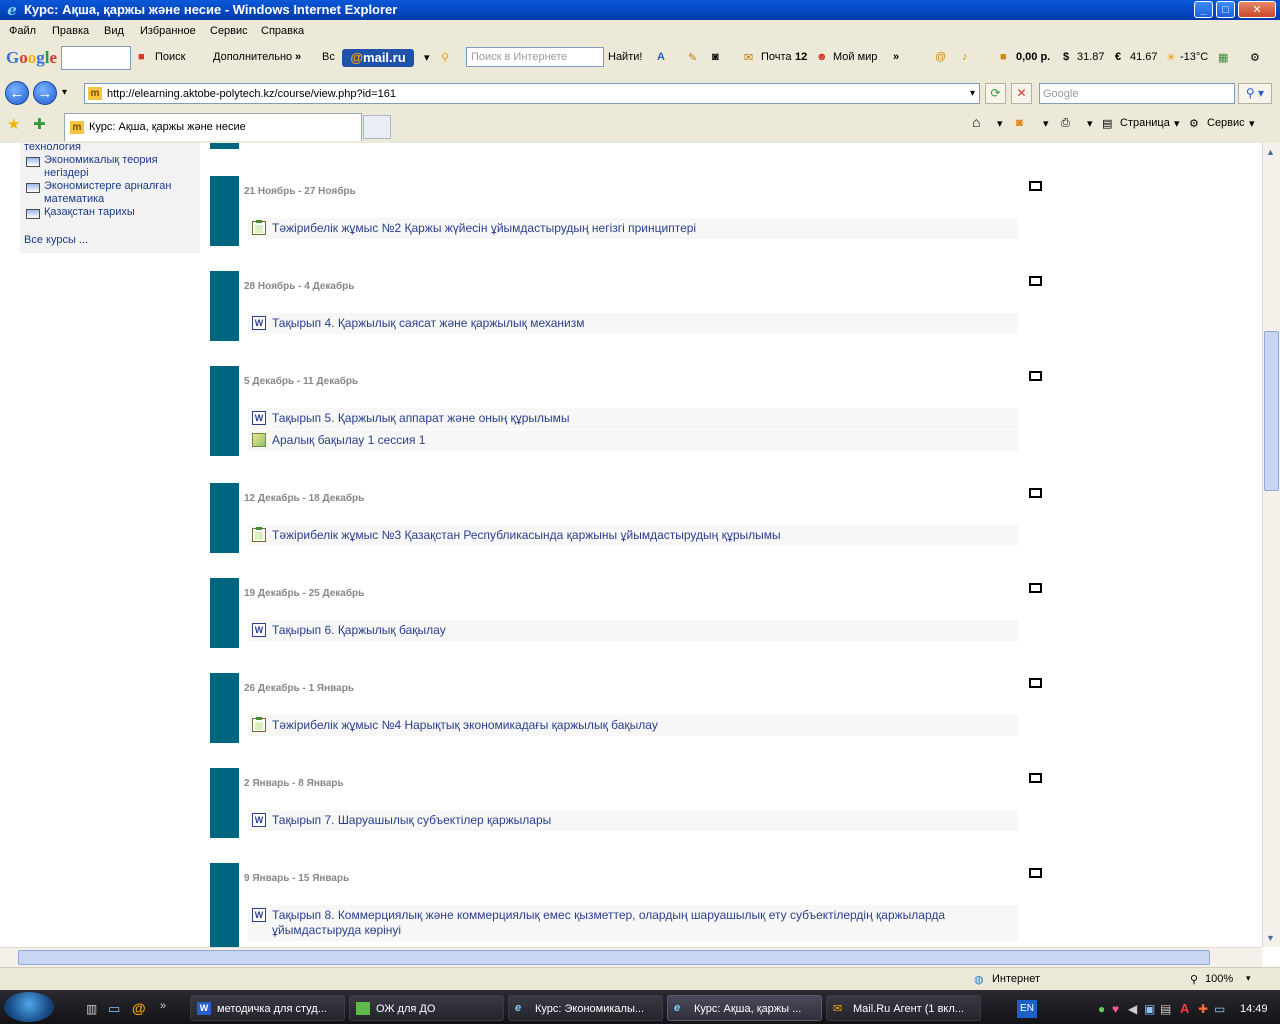  I want to click on tray-alert-icon: ✚, so click(1203, 1009).